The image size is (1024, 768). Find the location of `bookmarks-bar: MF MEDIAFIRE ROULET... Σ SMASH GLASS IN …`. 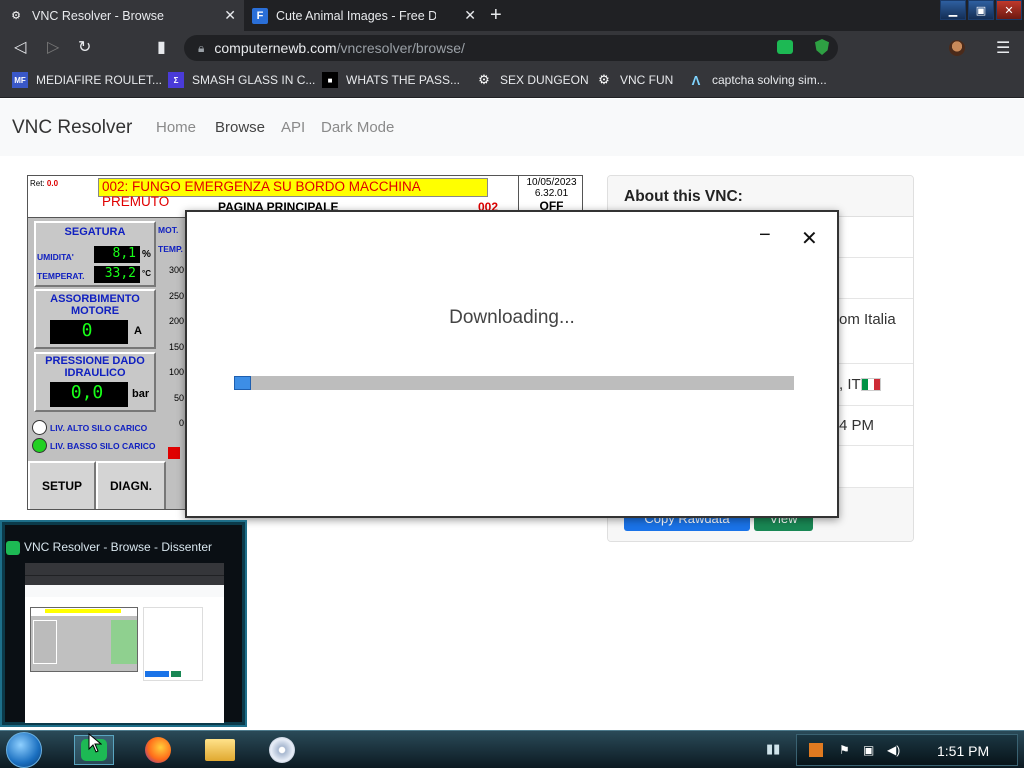

bookmarks-bar: MF MEDIAFIRE ROULET... Σ SMASH GLASS IN … is located at coordinates (512, 81).